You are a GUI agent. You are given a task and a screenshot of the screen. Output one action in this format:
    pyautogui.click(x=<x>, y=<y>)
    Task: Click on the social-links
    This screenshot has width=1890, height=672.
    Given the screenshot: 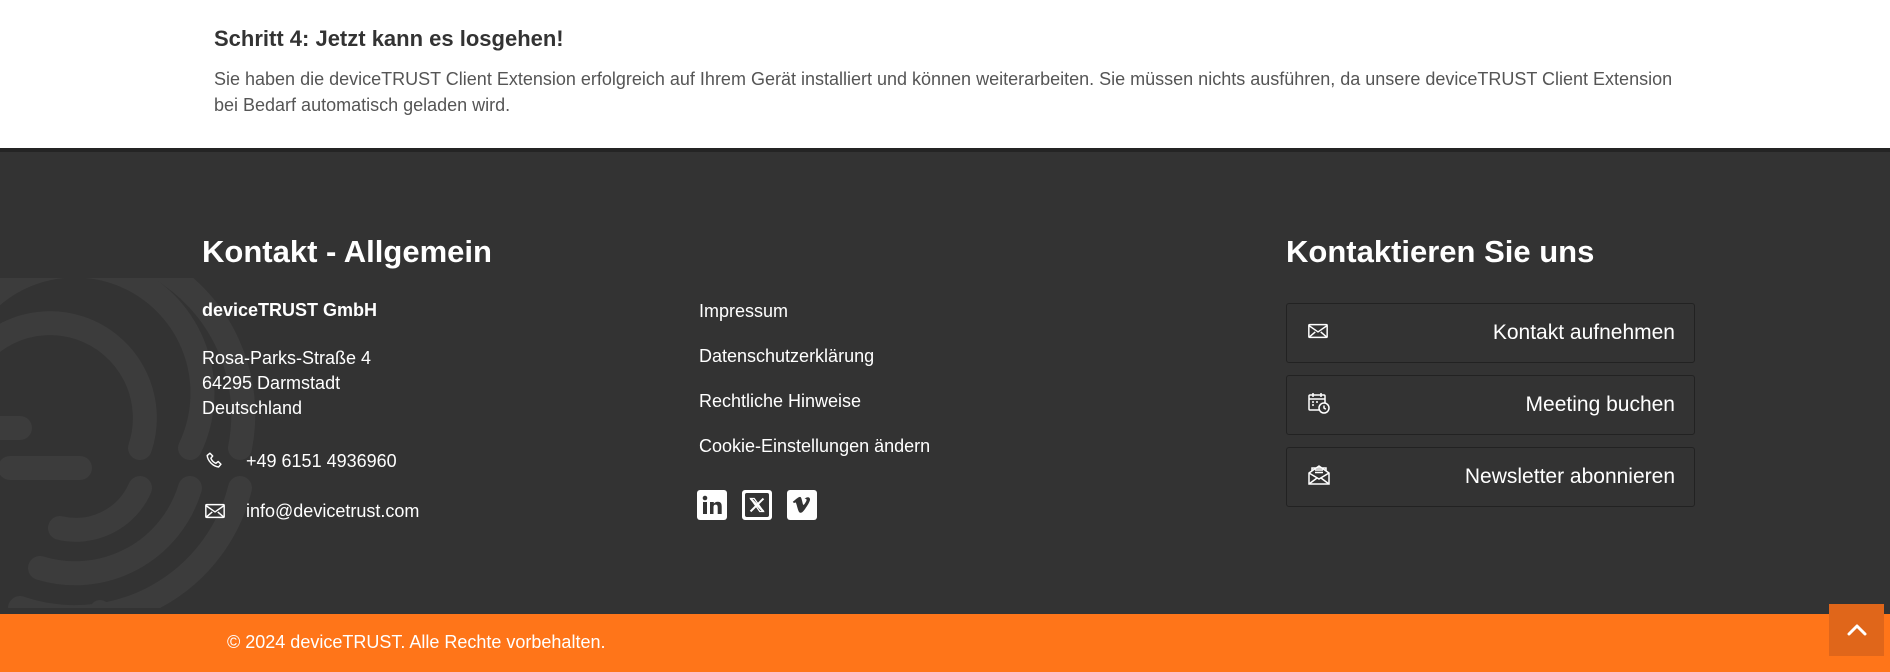 What is the action you would take?
    pyautogui.click(x=757, y=505)
    